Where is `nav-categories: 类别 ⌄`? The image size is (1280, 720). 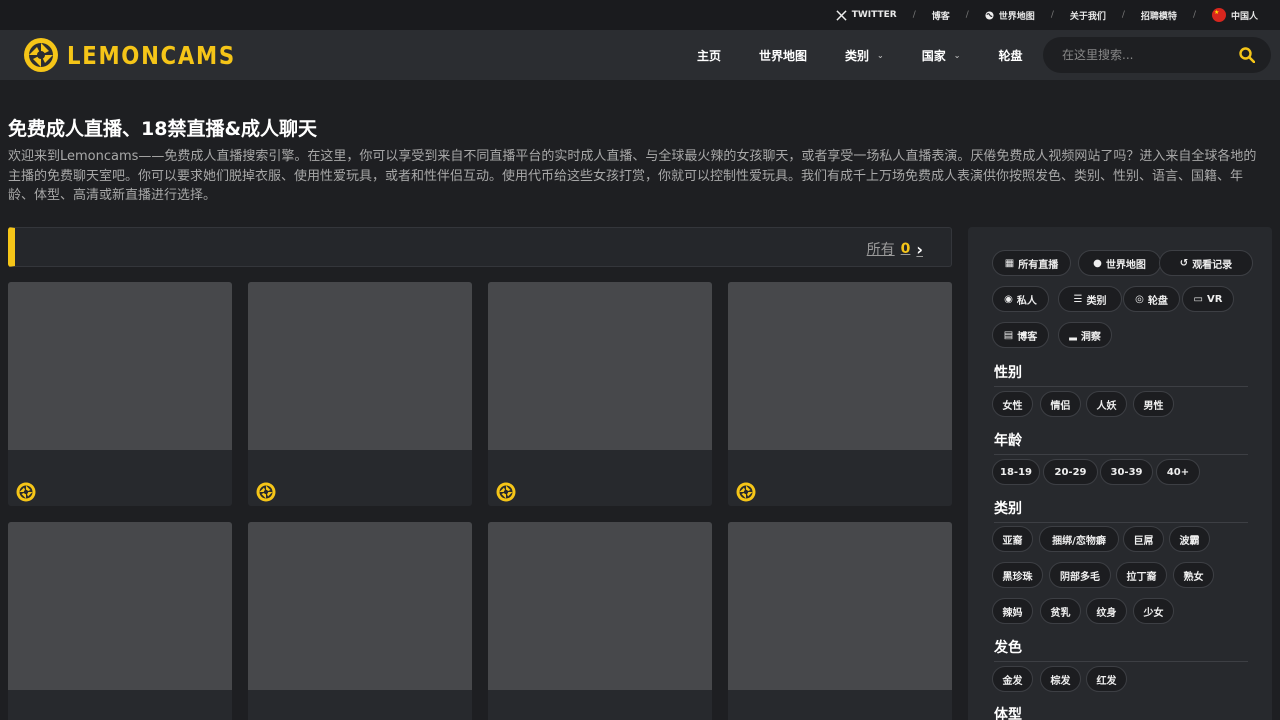
nav-categories: 类别 ⌄ is located at coordinates (864, 55).